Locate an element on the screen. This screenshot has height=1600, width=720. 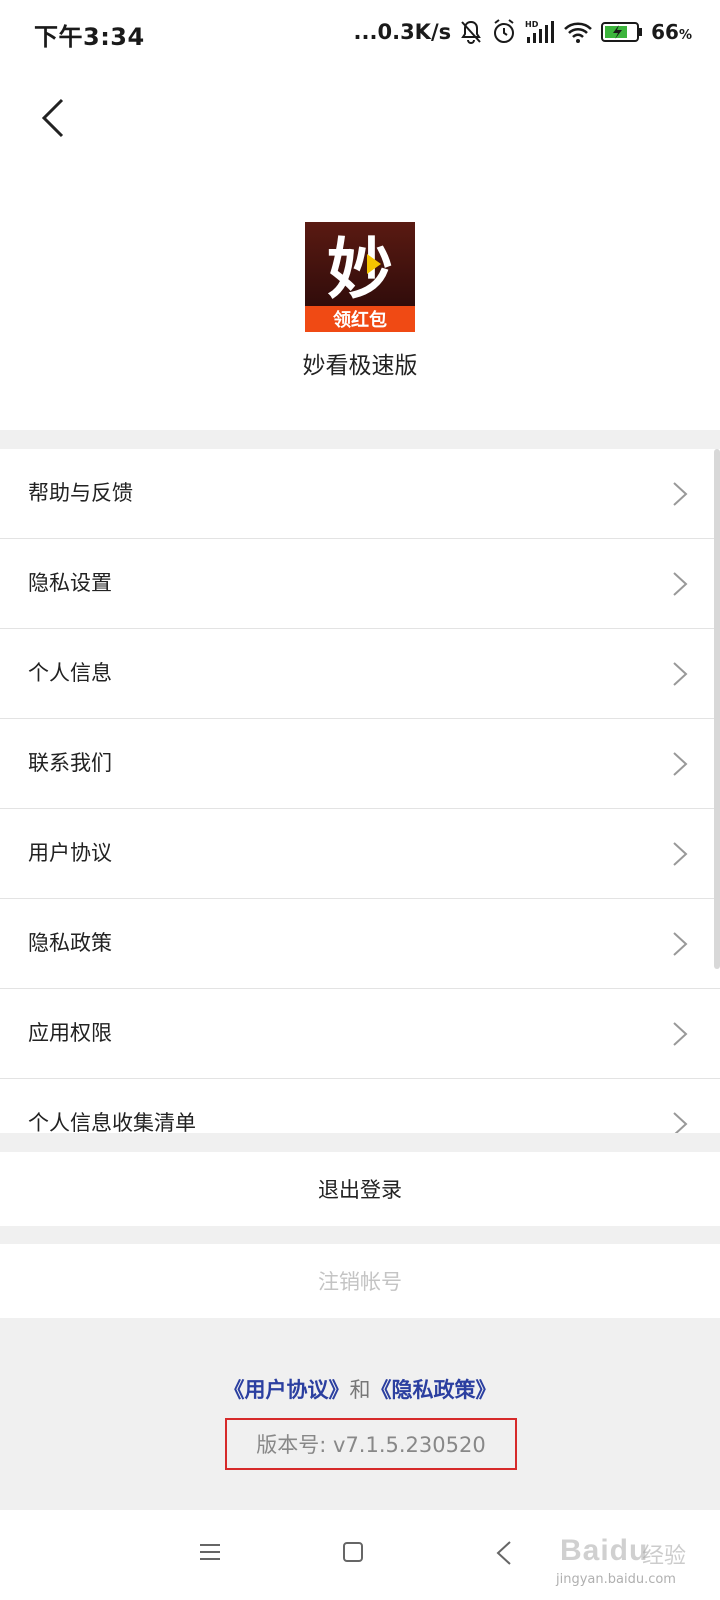
menu-item-info-collection-list: 个人信息收集清单 is located at coordinates (360, 1106).